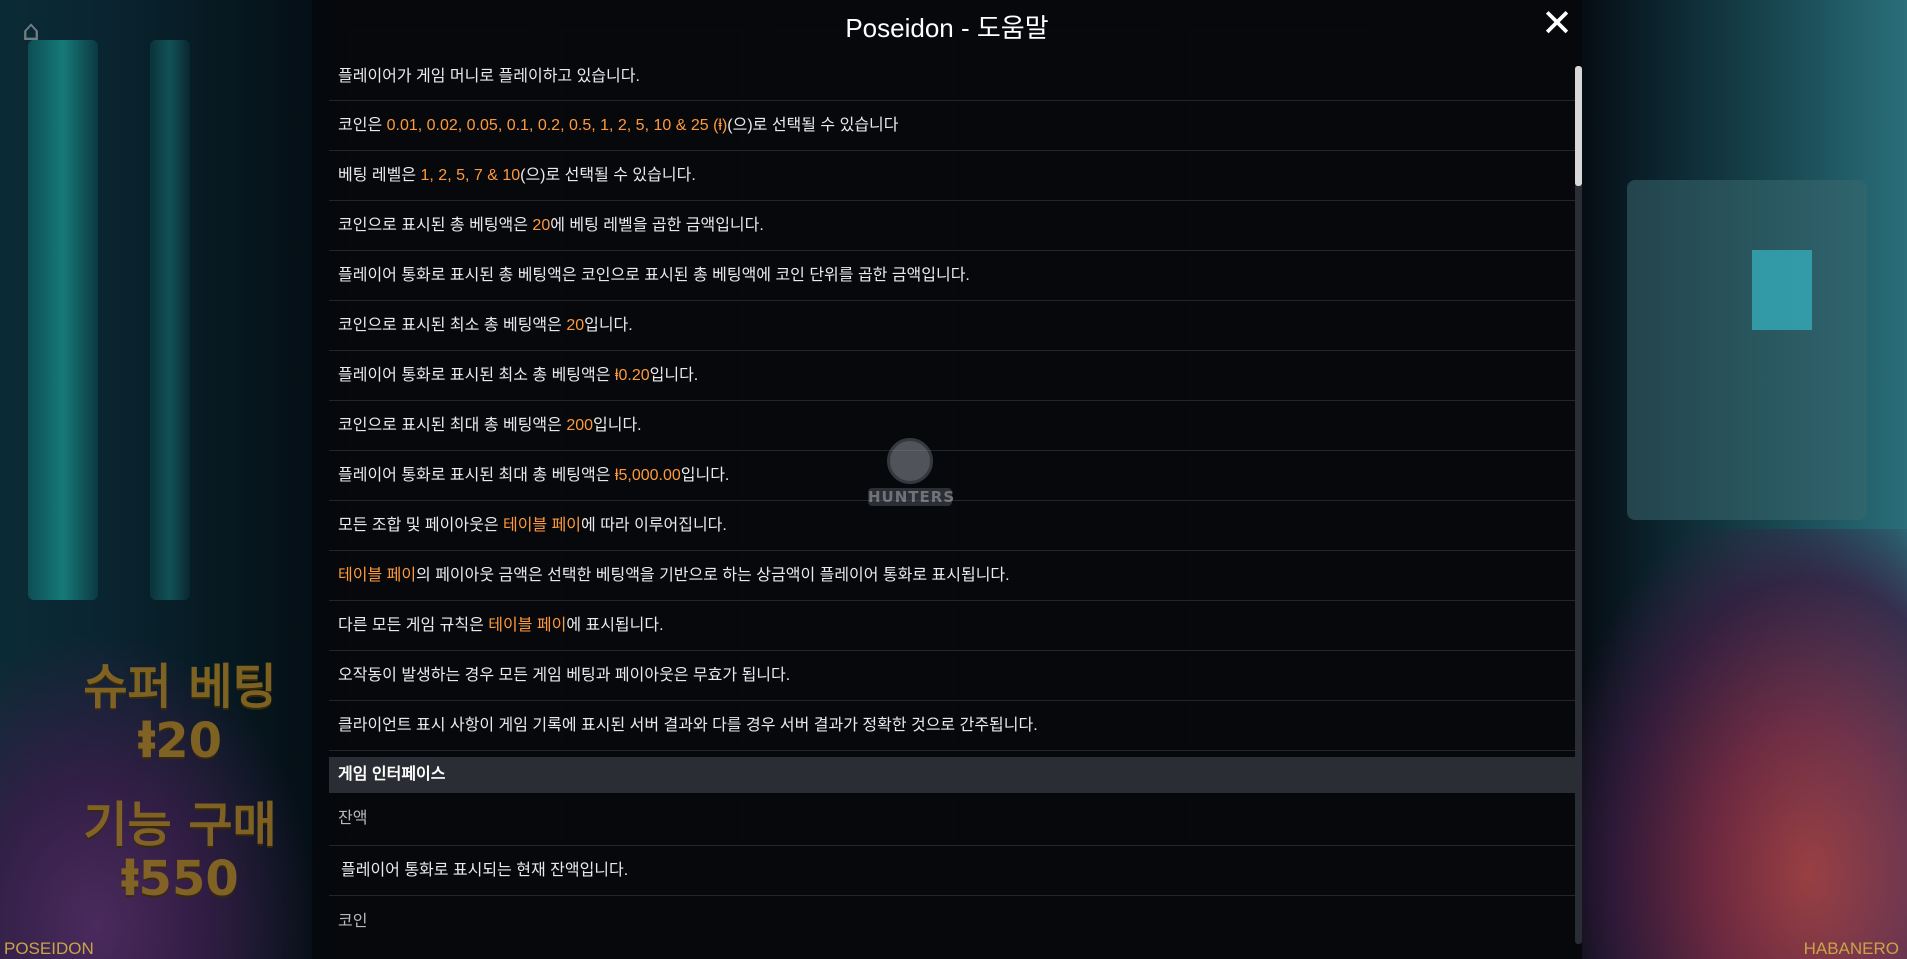 The image size is (1907, 959). Describe the element at coordinates (952, 626) in the screenshot. I see `help-rule-row: 다른 모든 게임 규칙은 테이블 페이에 표시됩니다.` at that location.